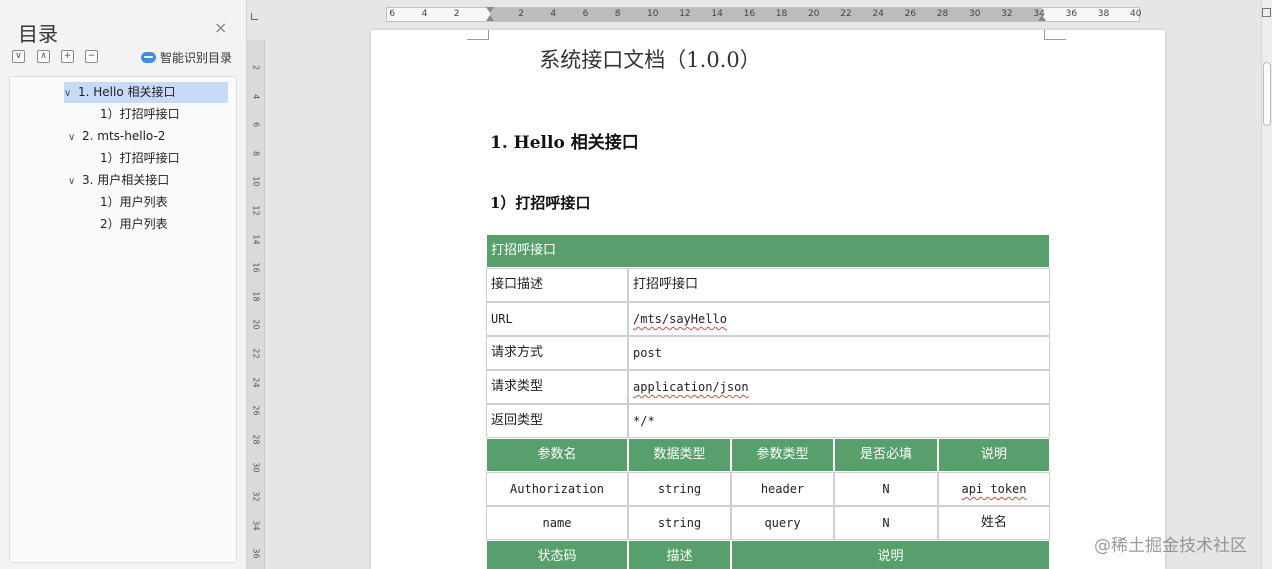 The width and height of the screenshot is (1272, 569). Describe the element at coordinates (890, 554) in the screenshot. I see `status-header: 说明` at that location.